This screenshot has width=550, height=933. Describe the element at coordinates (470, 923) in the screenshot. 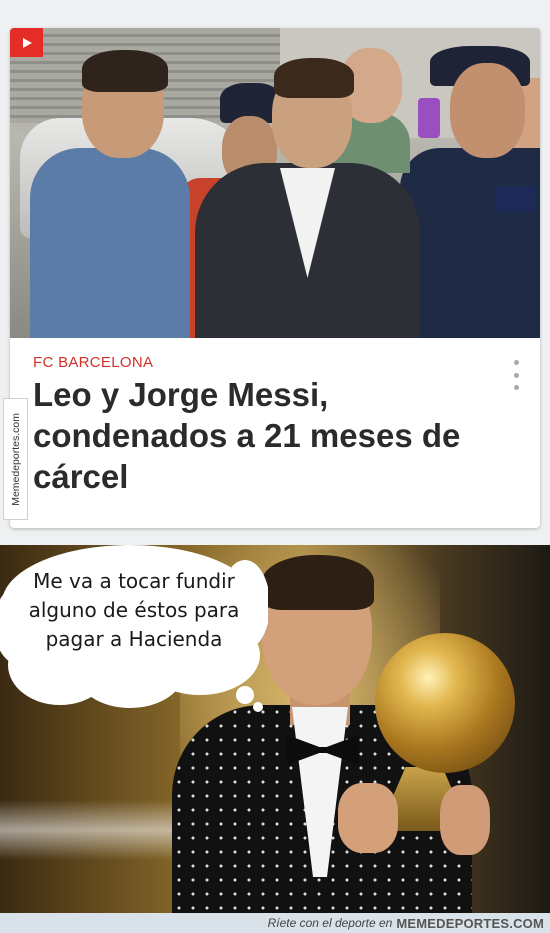

I see `footer-brand: MEMEDEPORTES.COM` at that location.